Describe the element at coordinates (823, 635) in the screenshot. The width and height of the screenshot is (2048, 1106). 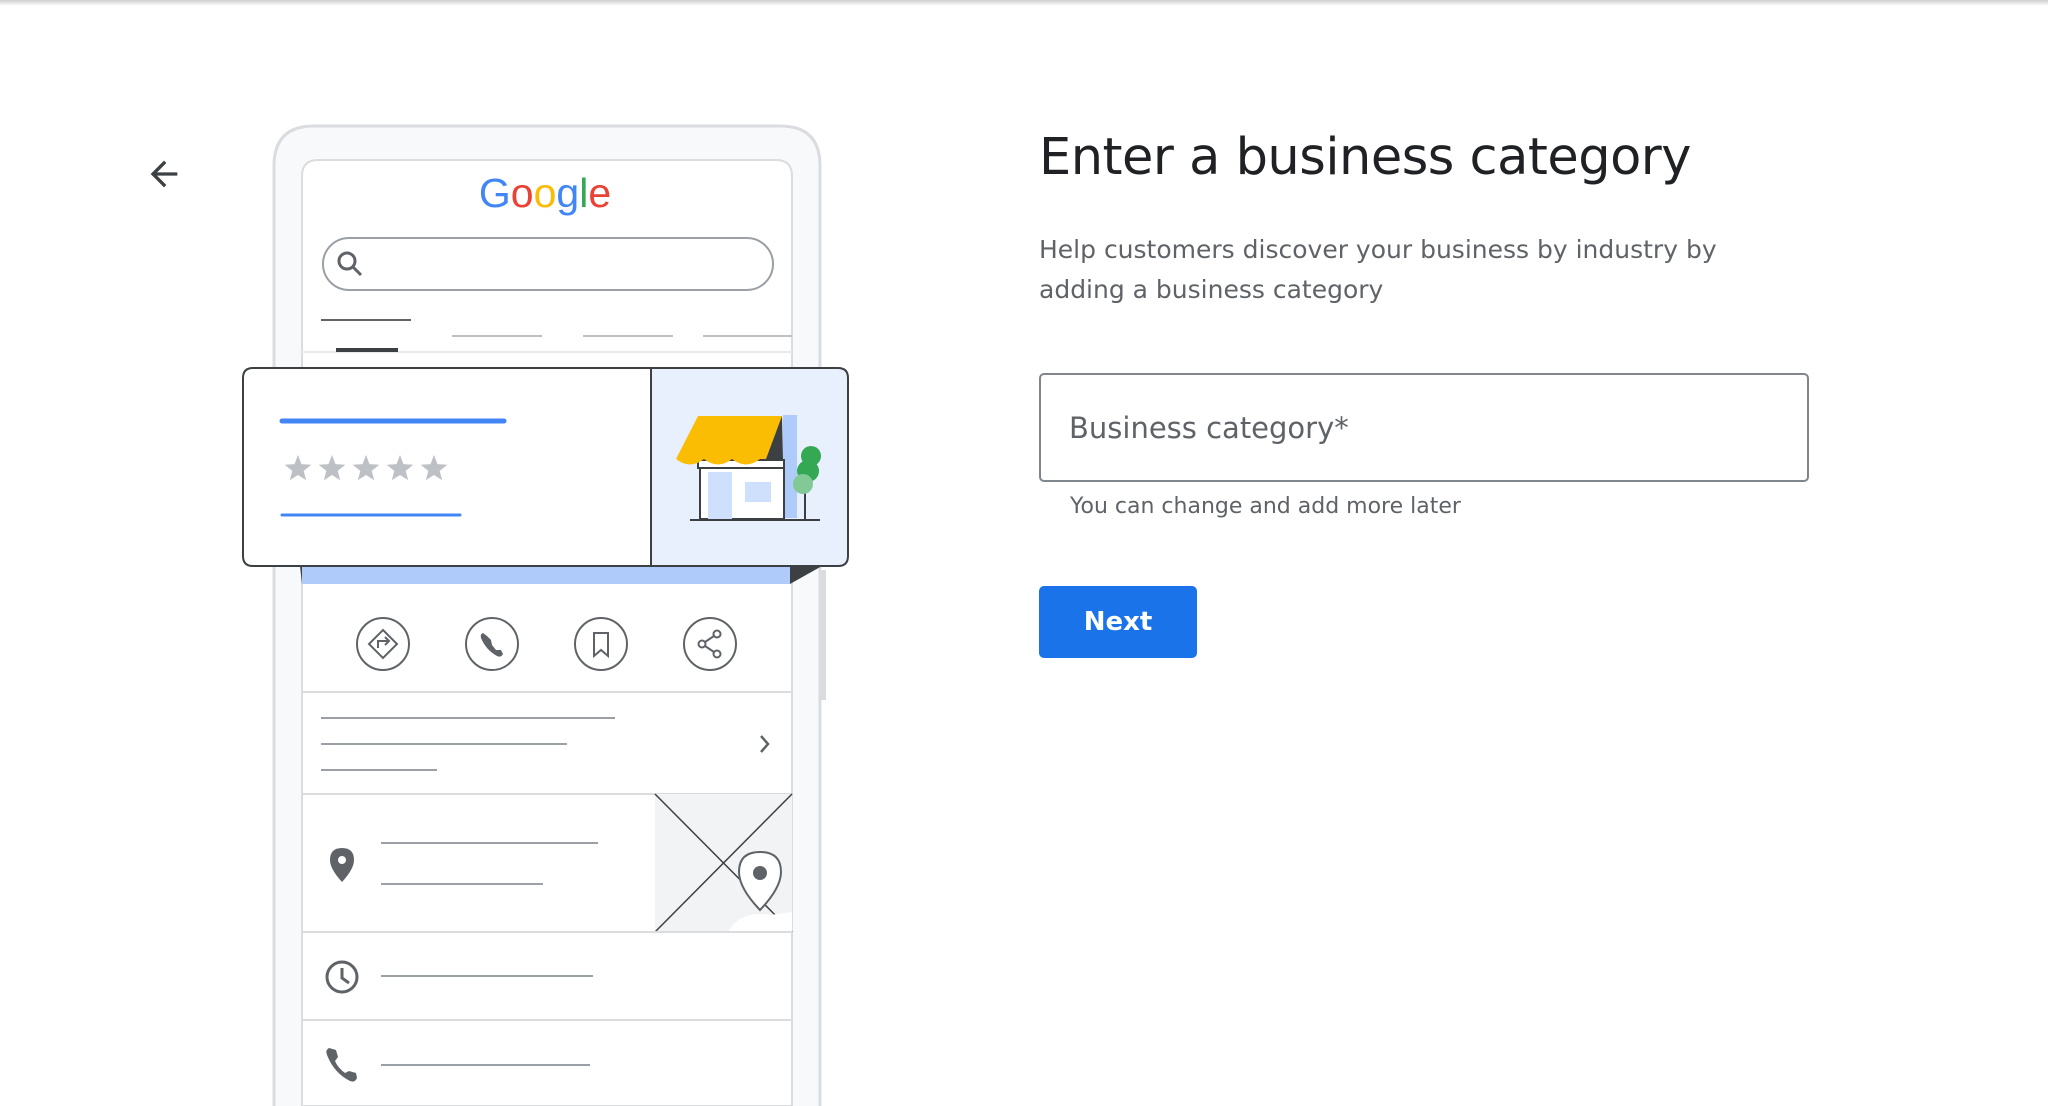
I see `phone-scrollbar` at that location.